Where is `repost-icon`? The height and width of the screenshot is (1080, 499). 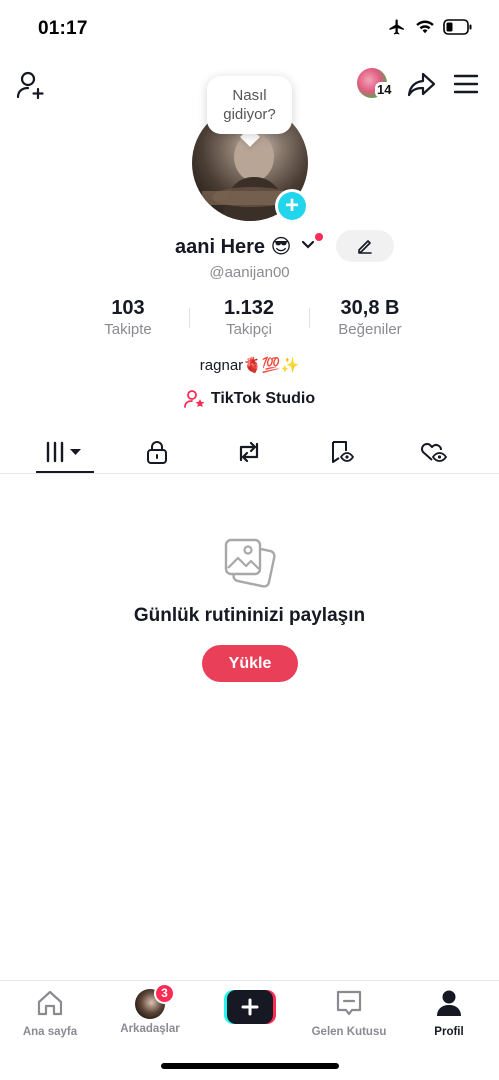
repost-icon is located at coordinates (249, 452).